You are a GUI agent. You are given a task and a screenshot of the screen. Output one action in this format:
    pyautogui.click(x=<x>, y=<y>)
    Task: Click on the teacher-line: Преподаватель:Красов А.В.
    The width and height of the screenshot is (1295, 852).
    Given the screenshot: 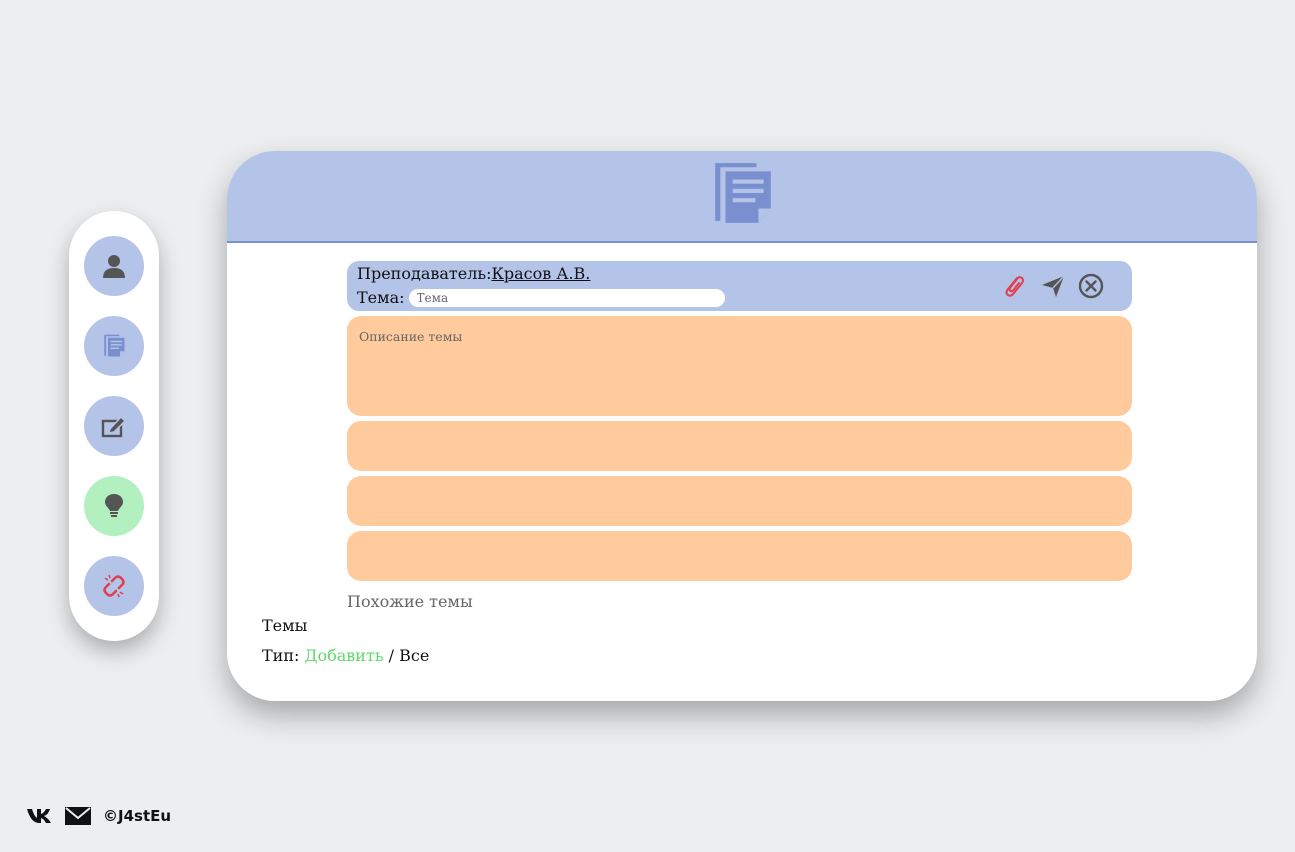 What is the action you would take?
    pyautogui.click(x=473, y=273)
    